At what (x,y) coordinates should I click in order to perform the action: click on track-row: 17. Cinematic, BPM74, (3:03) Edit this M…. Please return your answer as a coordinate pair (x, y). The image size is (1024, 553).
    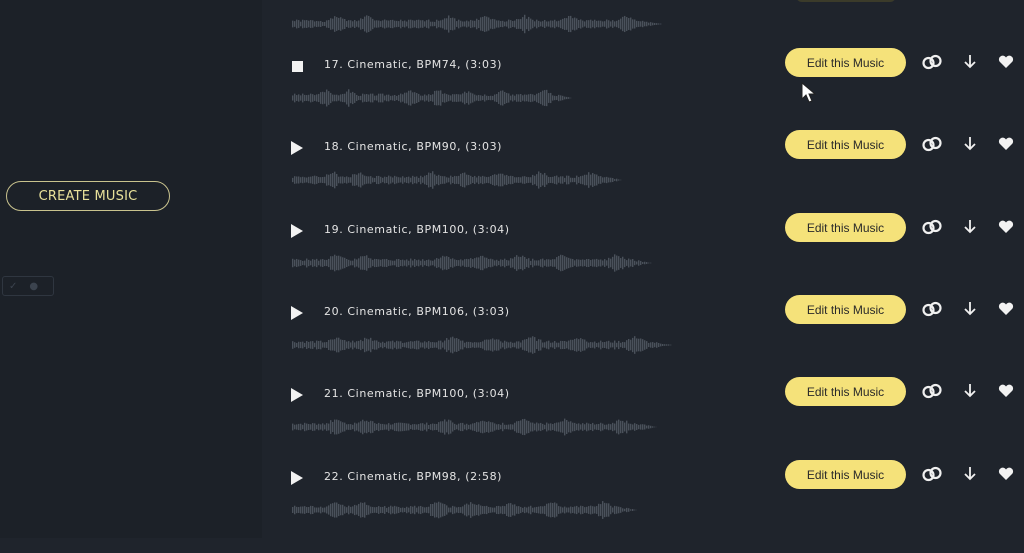
    Looking at the image, I should click on (643, 100).